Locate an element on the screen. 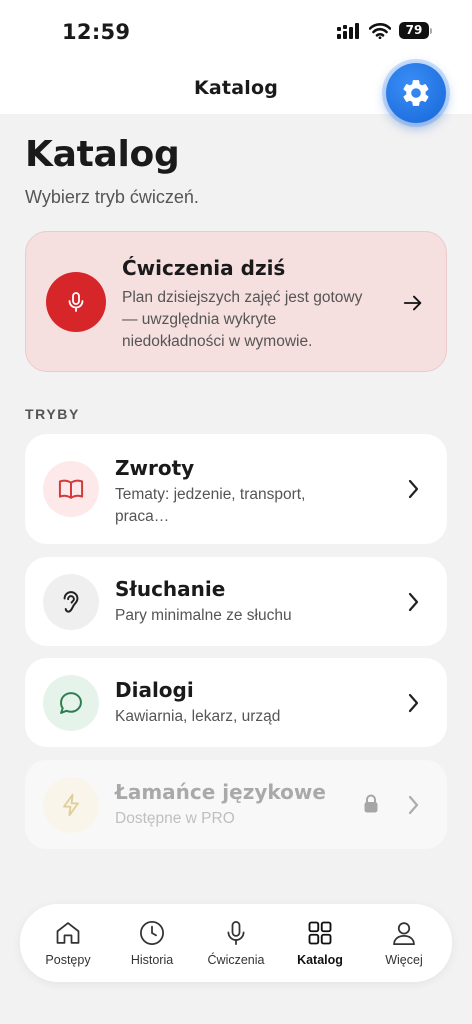 This screenshot has width=472, height=1024. gear-icon is located at coordinates (416, 93).